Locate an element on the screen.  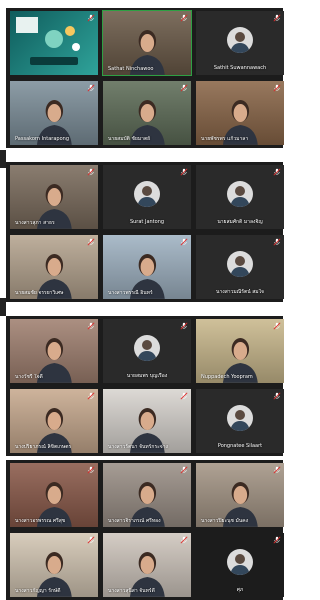
participant-tile: นายสมพร บุญเรือง is located at coordinates (147, 351).